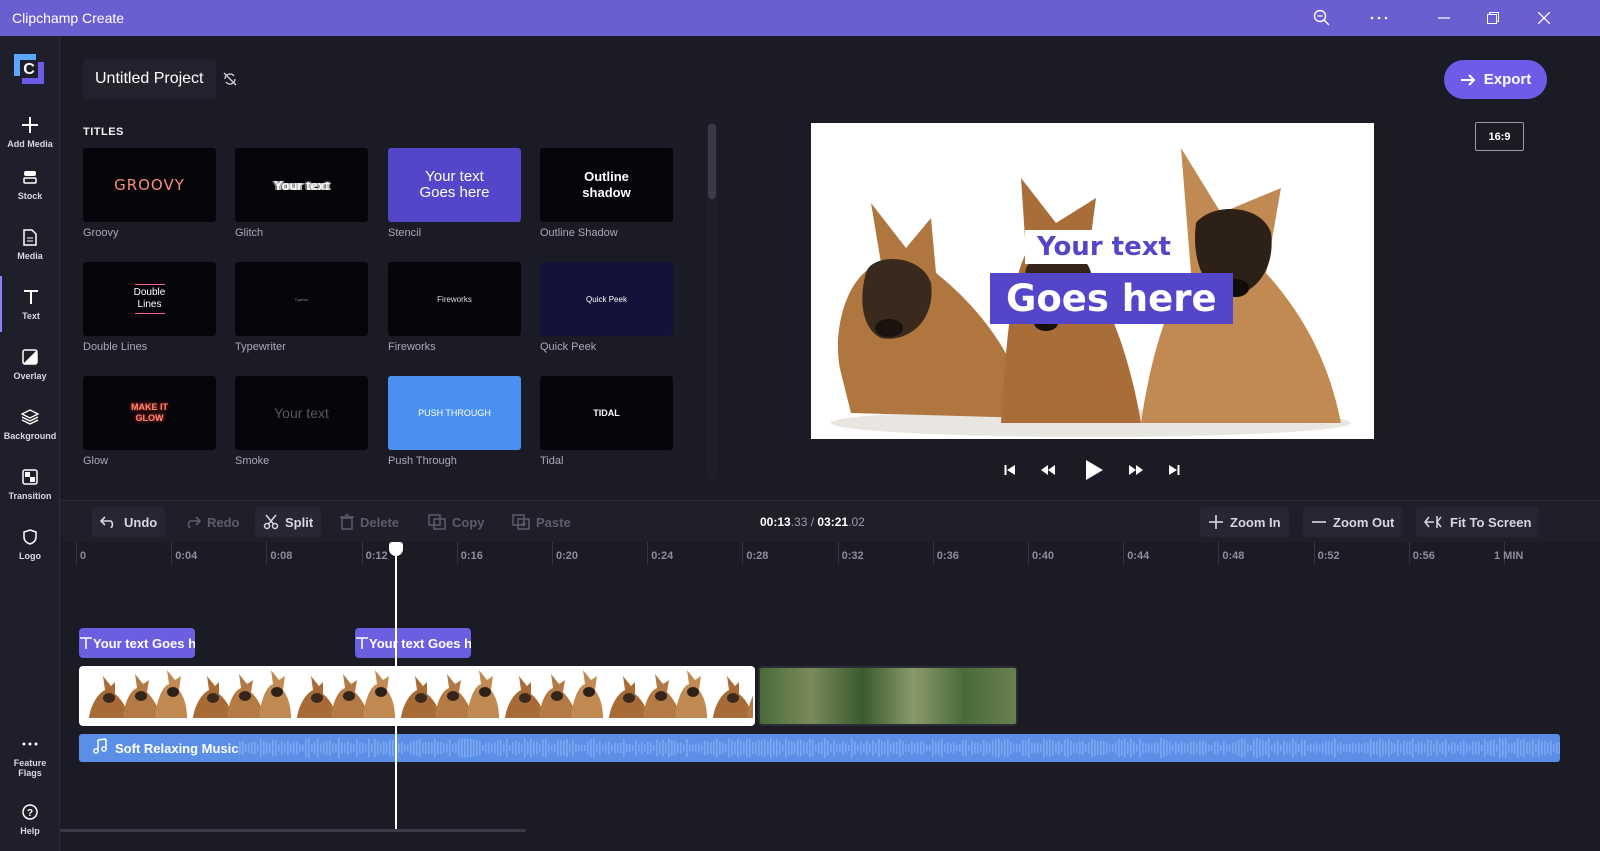  Describe the element at coordinates (1094, 470) in the screenshot. I see `play-icon` at that location.